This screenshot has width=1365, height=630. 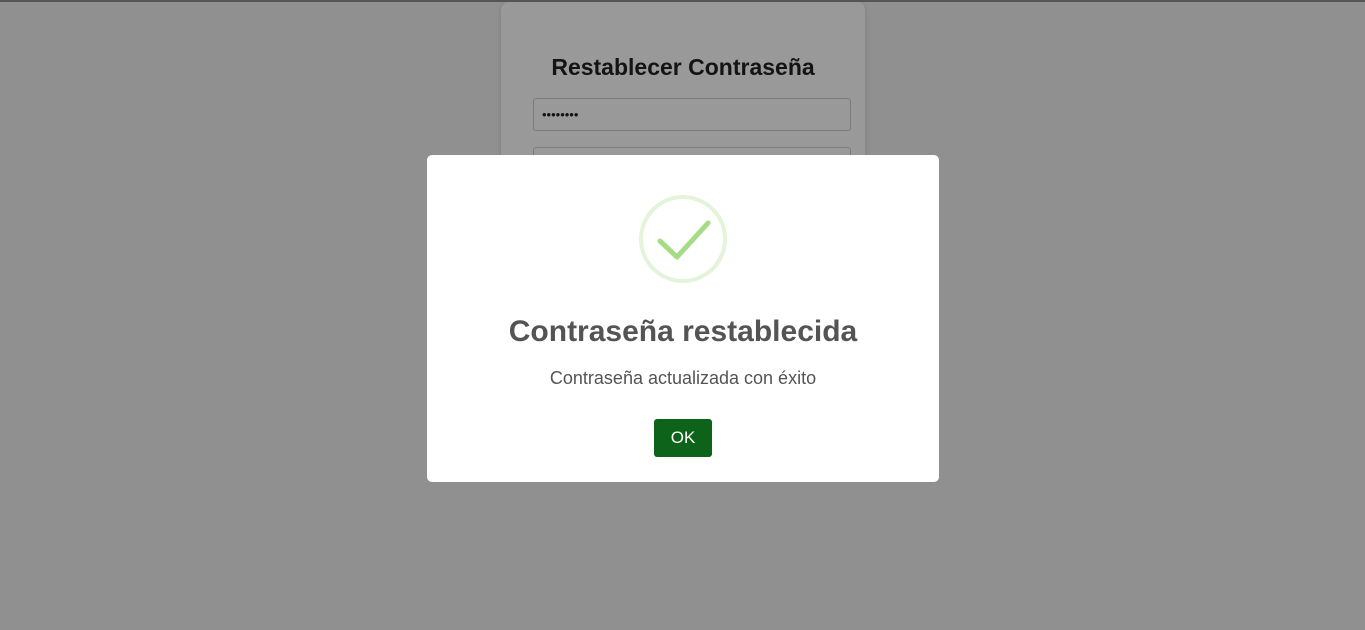 What do you see at coordinates (682, 1) in the screenshot?
I see `window-top-border` at bounding box center [682, 1].